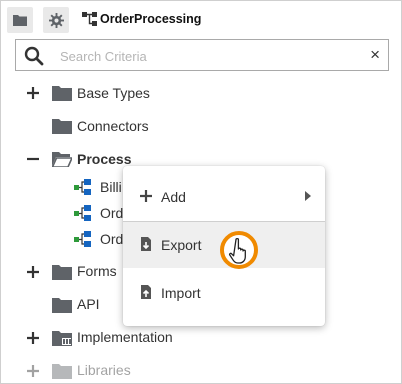 Image resolution: width=402 pixels, height=384 pixels. Describe the element at coordinates (97, 271) in the screenshot. I see `tree-item-label: Forms` at that location.